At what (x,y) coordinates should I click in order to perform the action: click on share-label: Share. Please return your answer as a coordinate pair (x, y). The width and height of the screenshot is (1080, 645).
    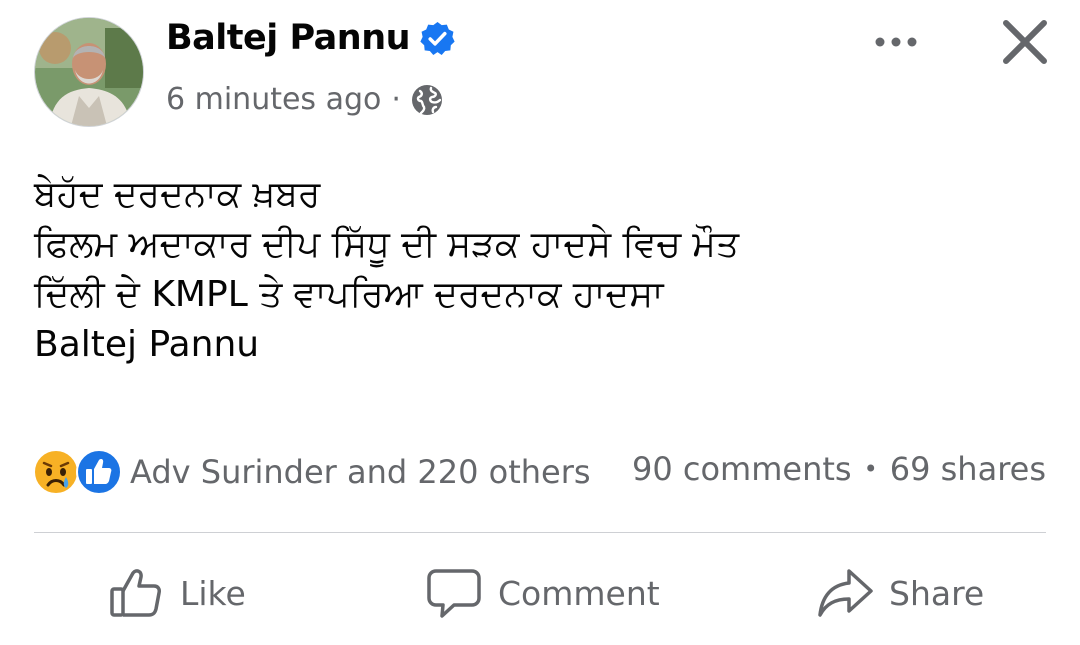
    Looking at the image, I should click on (937, 593).